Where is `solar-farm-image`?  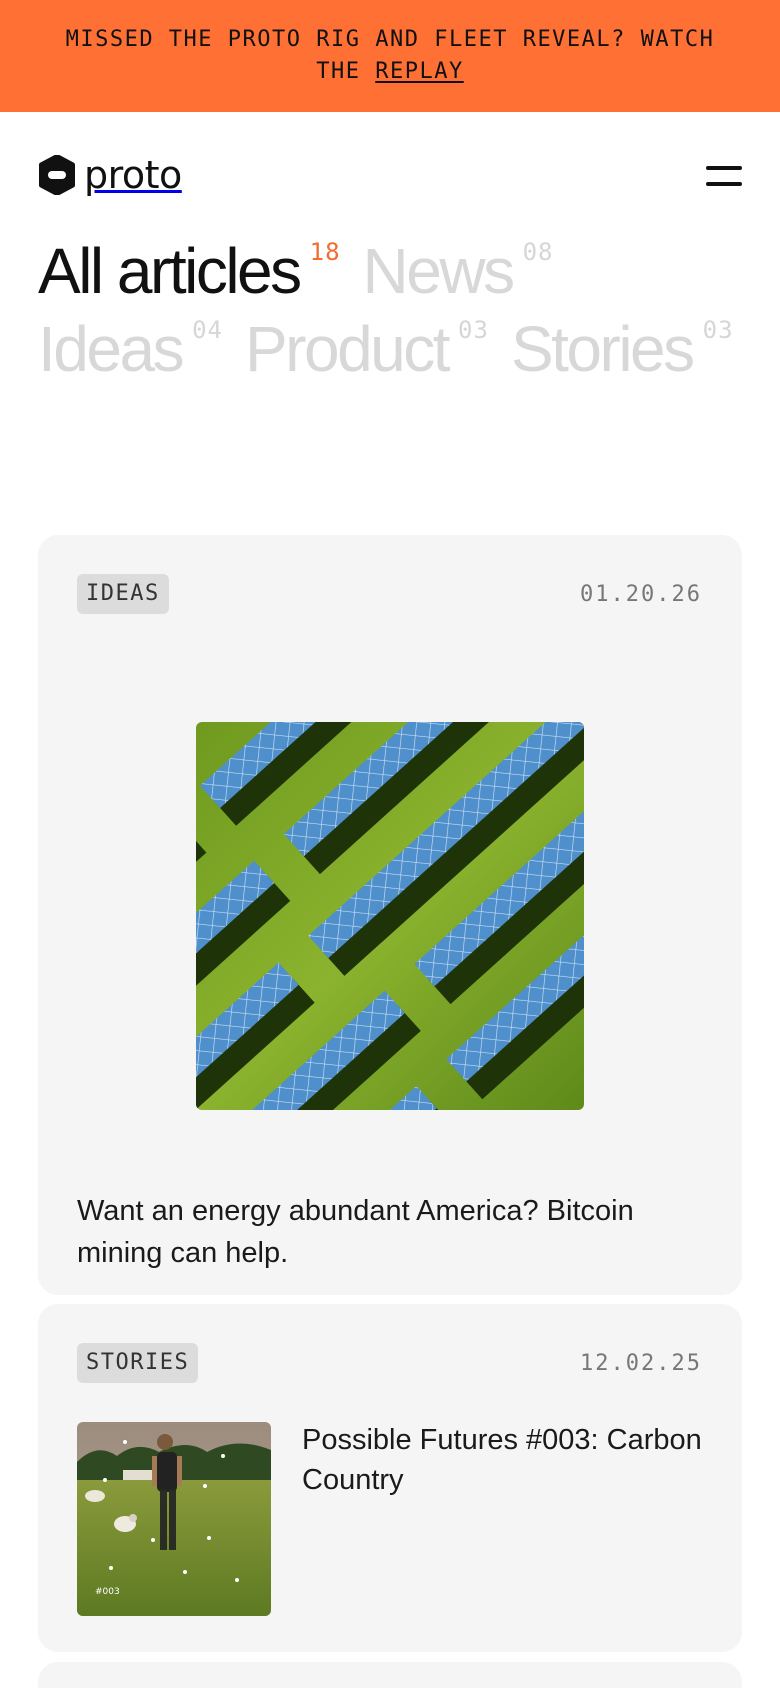
solar-farm-image is located at coordinates (390, 916).